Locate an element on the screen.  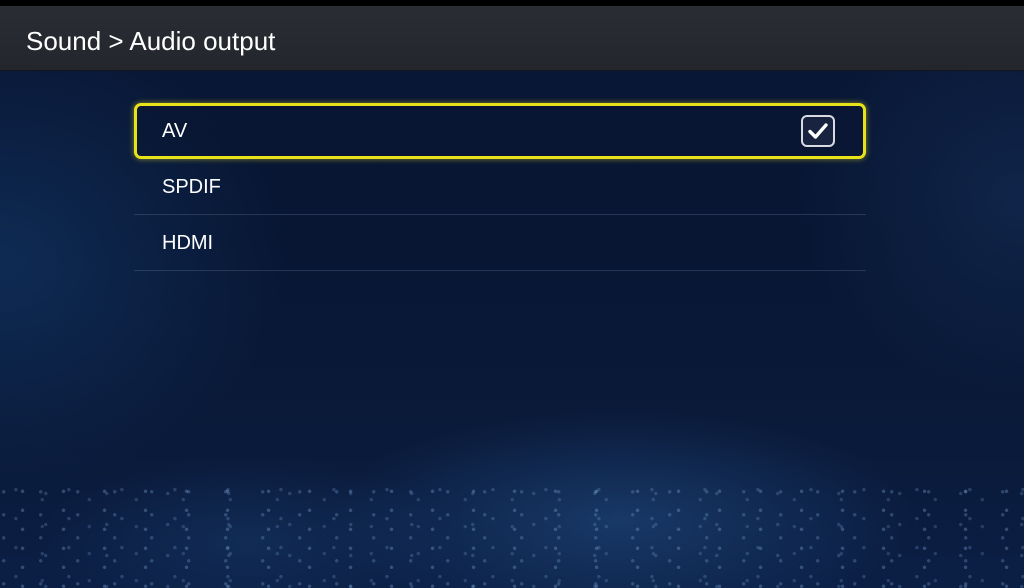
checkmark-icon is located at coordinates (818, 131).